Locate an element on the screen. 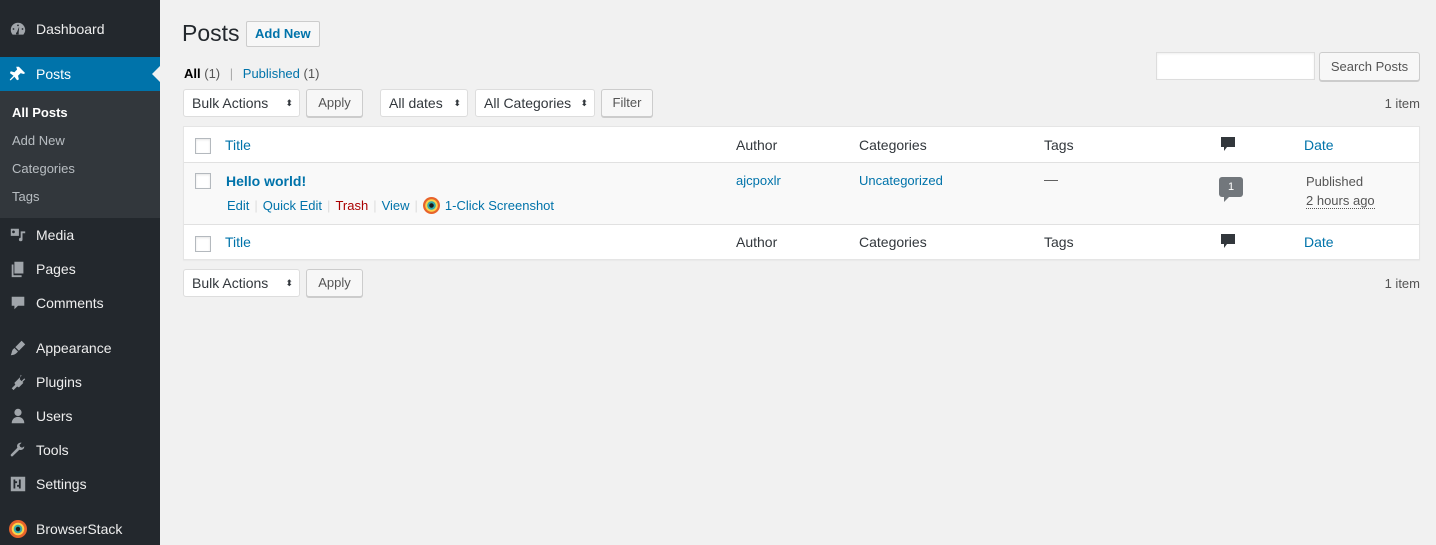 The image size is (1436, 545). author-link: ajcpoxlr is located at coordinates (758, 180).